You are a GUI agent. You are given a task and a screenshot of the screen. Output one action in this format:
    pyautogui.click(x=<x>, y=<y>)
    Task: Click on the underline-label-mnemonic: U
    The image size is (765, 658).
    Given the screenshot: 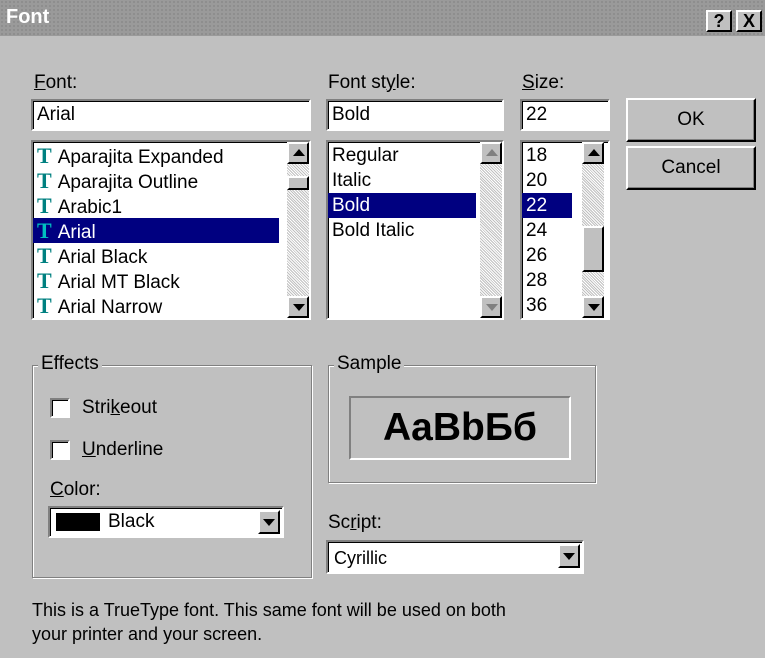 What is the action you would take?
    pyautogui.click(x=89, y=449)
    